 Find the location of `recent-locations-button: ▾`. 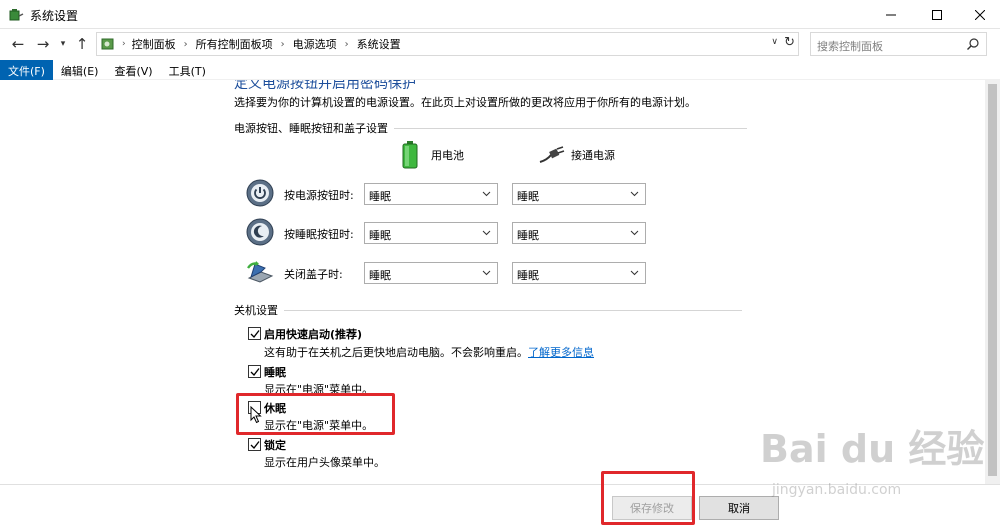

recent-locations-button: ▾ is located at coordinates (63, 44).